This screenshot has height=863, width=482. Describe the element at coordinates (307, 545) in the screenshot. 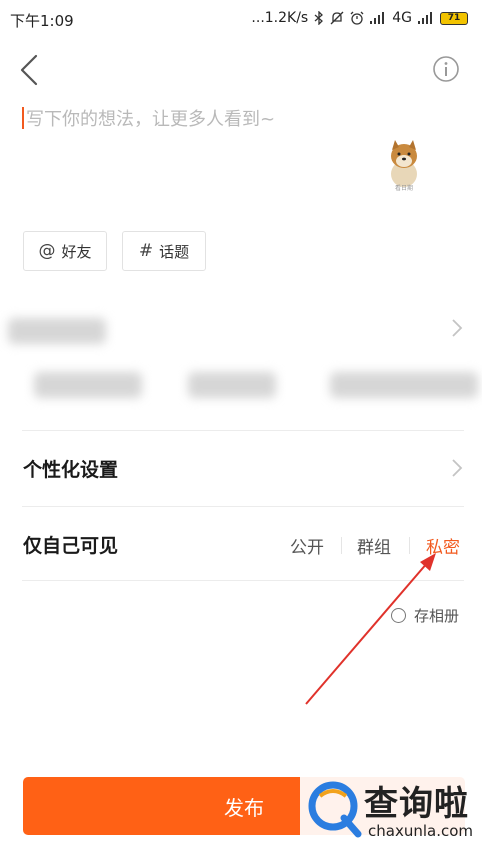

I see `visibility-option-public: 公开` at that location.